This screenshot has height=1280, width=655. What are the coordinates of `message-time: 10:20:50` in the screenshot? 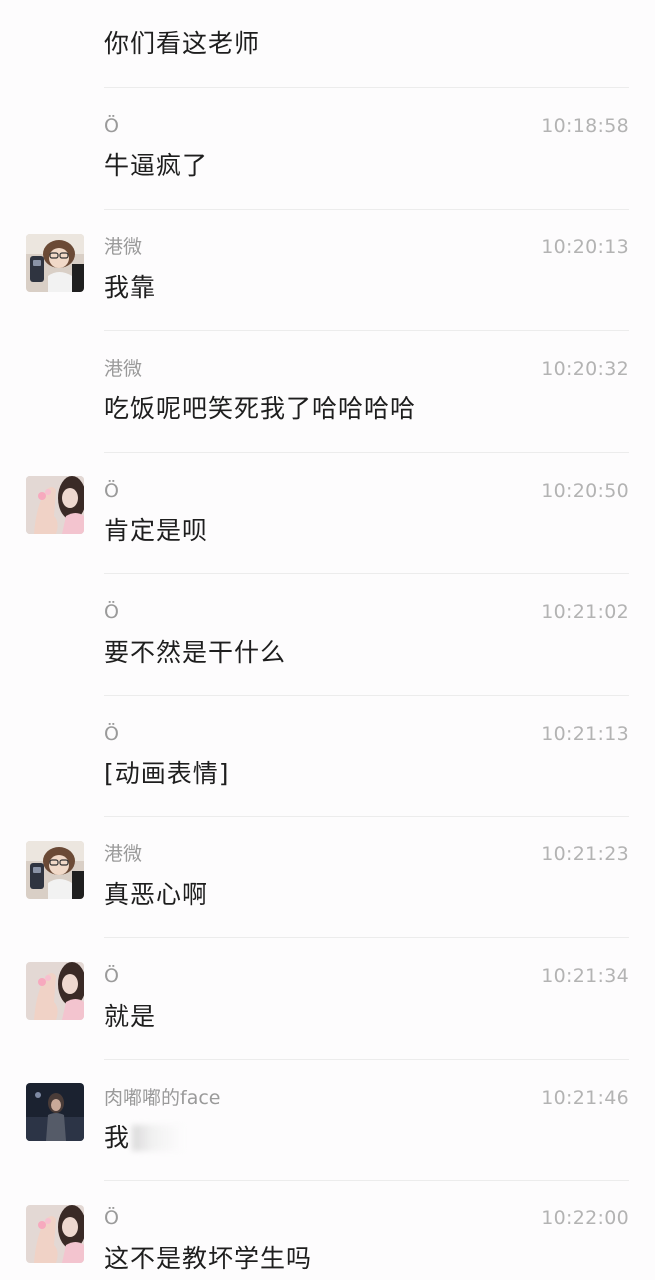 It's located at (585, 491).